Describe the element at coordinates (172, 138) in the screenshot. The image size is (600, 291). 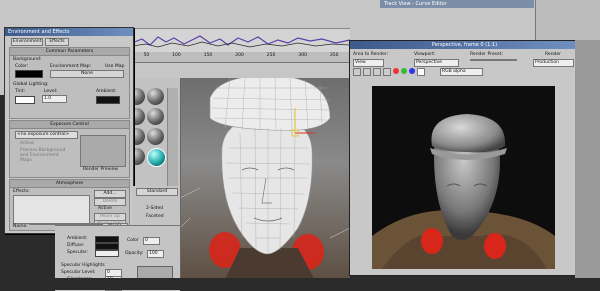
I see `material-editor-side-toolbar` at that location.